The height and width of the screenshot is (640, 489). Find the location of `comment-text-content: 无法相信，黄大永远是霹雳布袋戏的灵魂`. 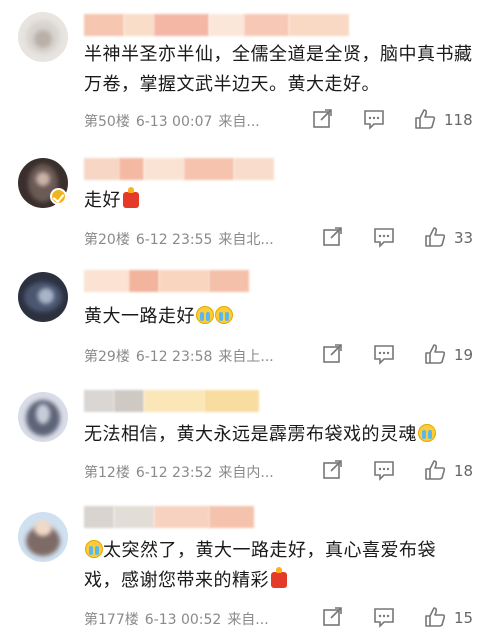

comment-text-content: 无法相信，黄大永远是霹雳布袋戏的灵魂 is located at coordinates (250, 434).